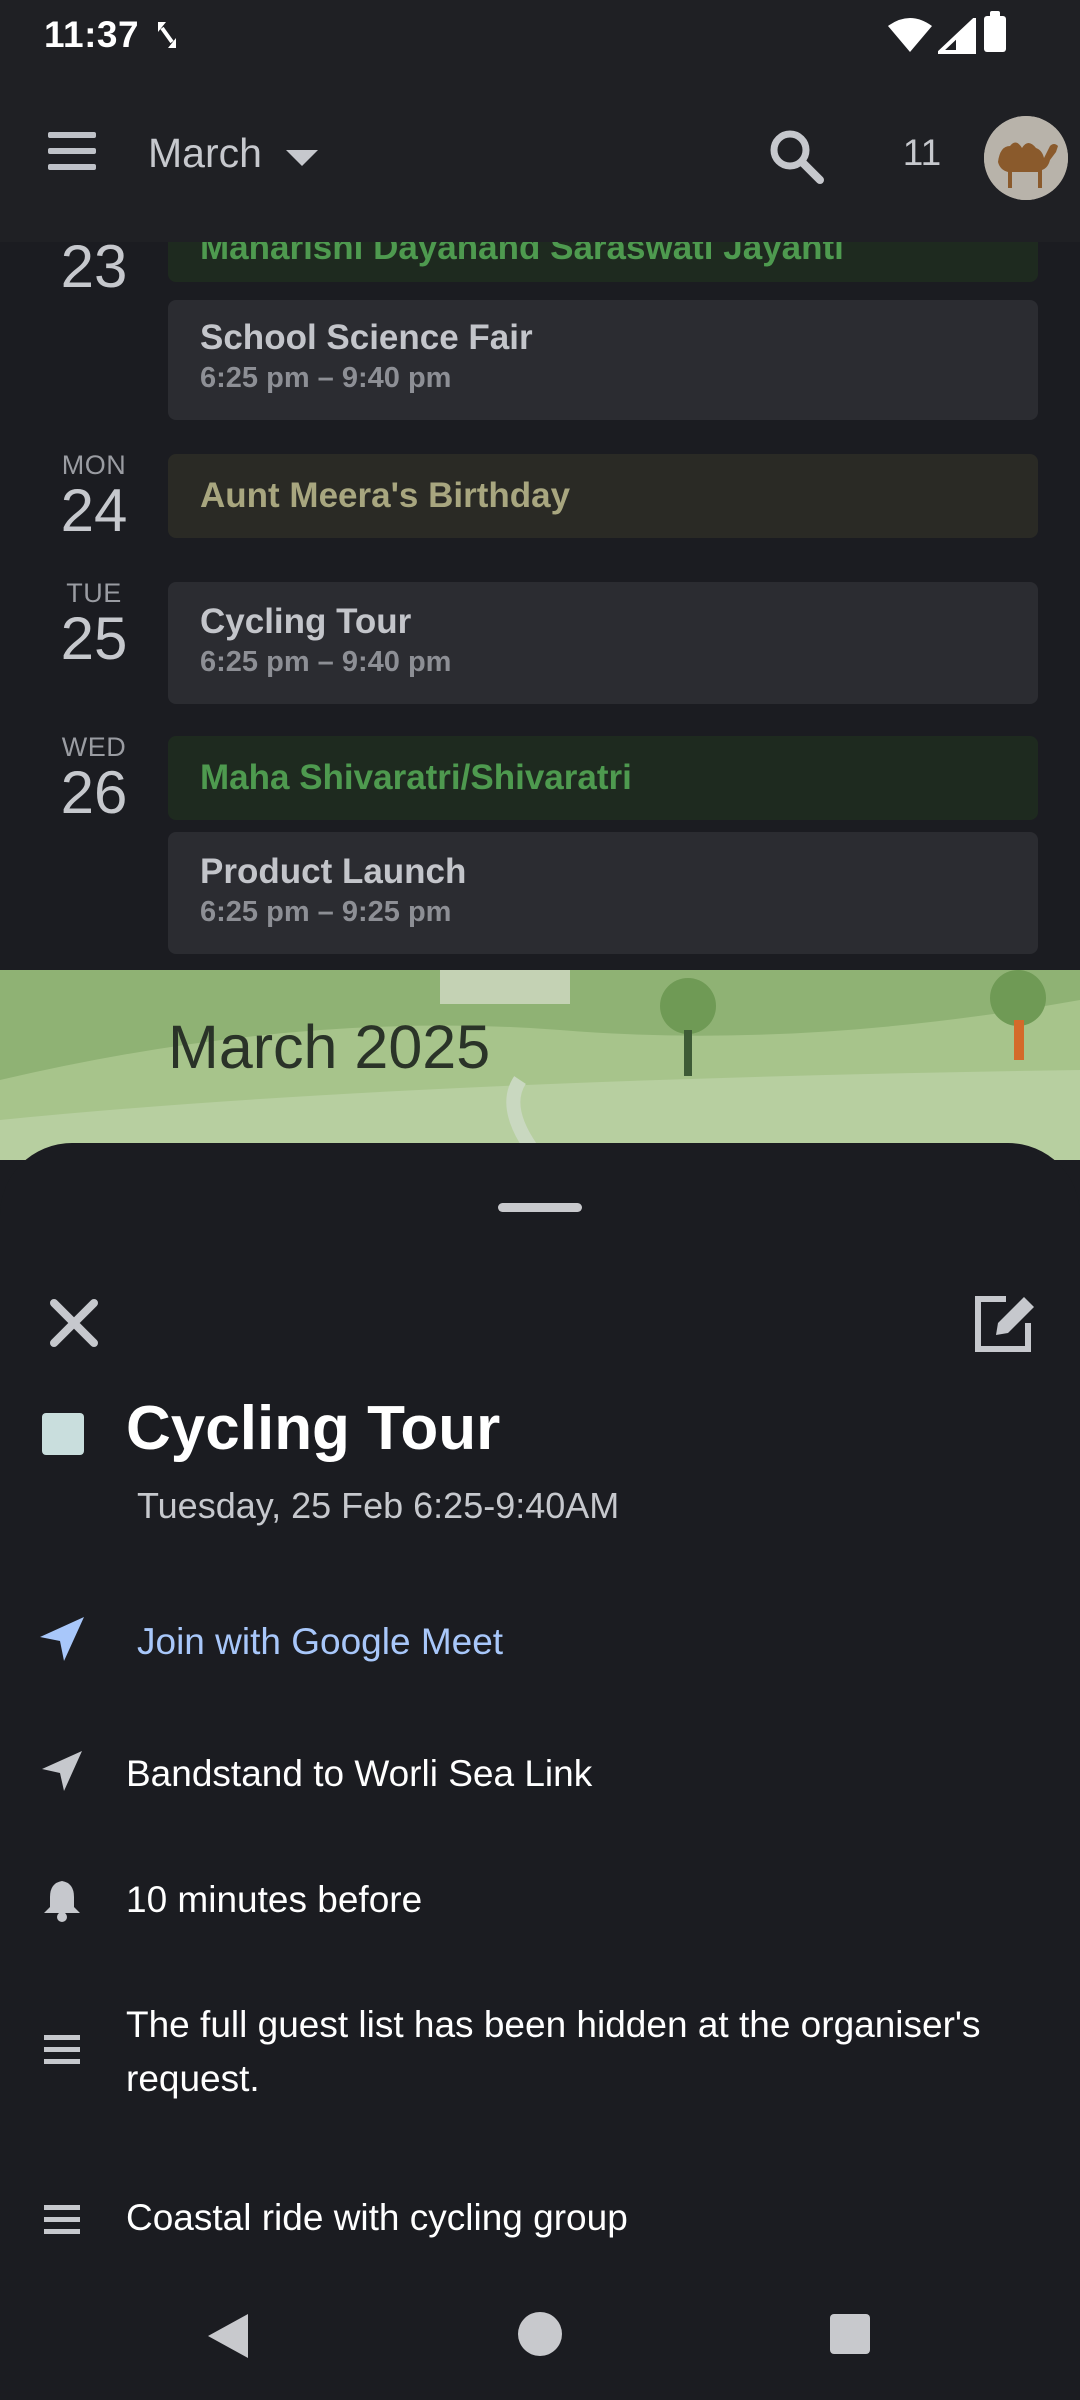 The image size is (1080, 2400). I want to click on event-chip: School Science Fair 6:25 pm – 9:40 pm, so click(603, 360).